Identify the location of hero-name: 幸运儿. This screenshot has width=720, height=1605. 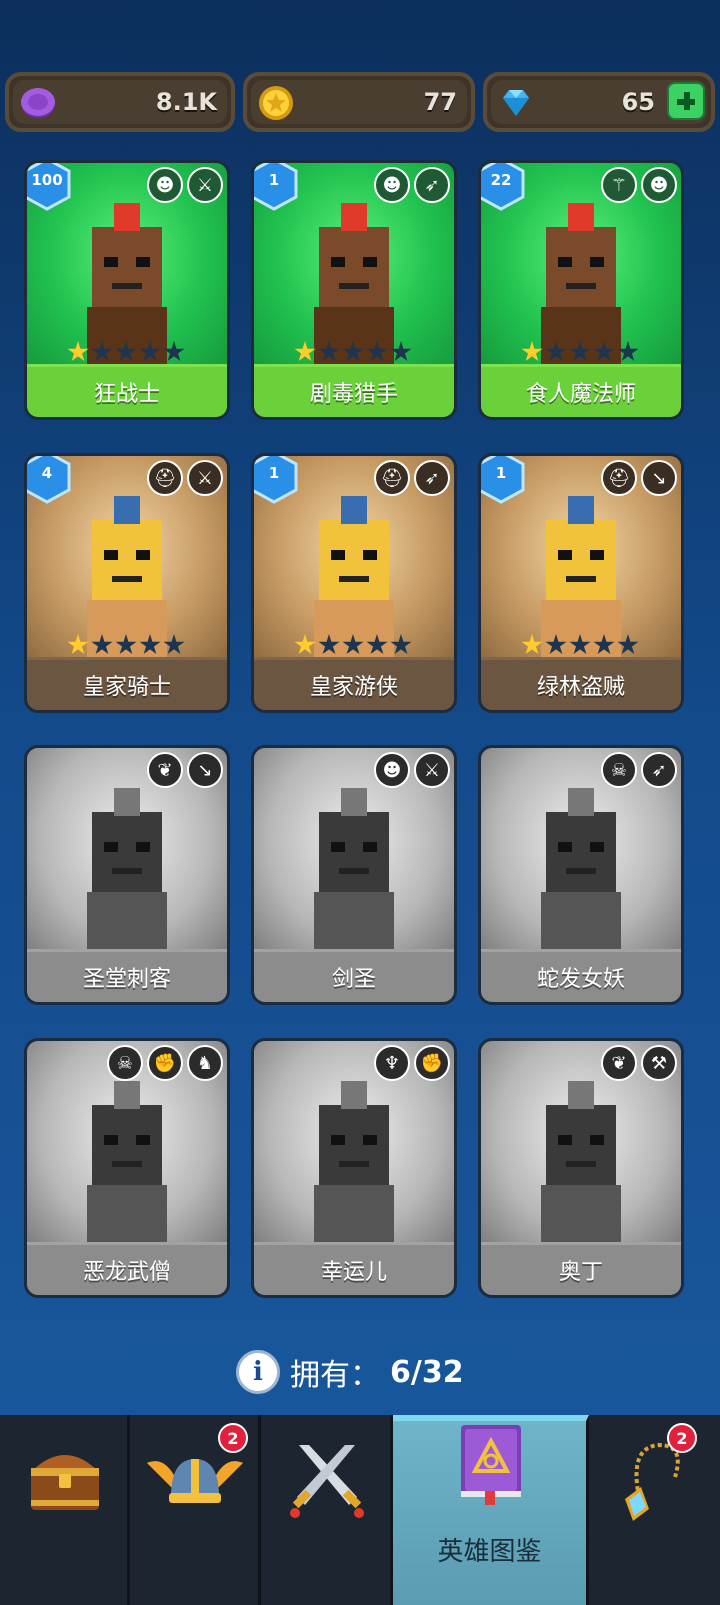
(354, 1268).